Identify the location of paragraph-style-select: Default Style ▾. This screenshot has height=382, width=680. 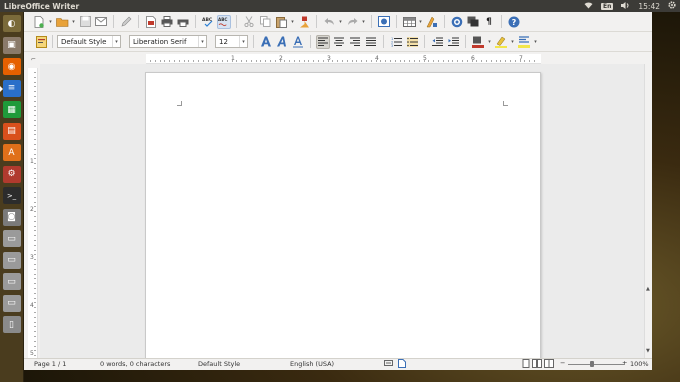
(89, 41).